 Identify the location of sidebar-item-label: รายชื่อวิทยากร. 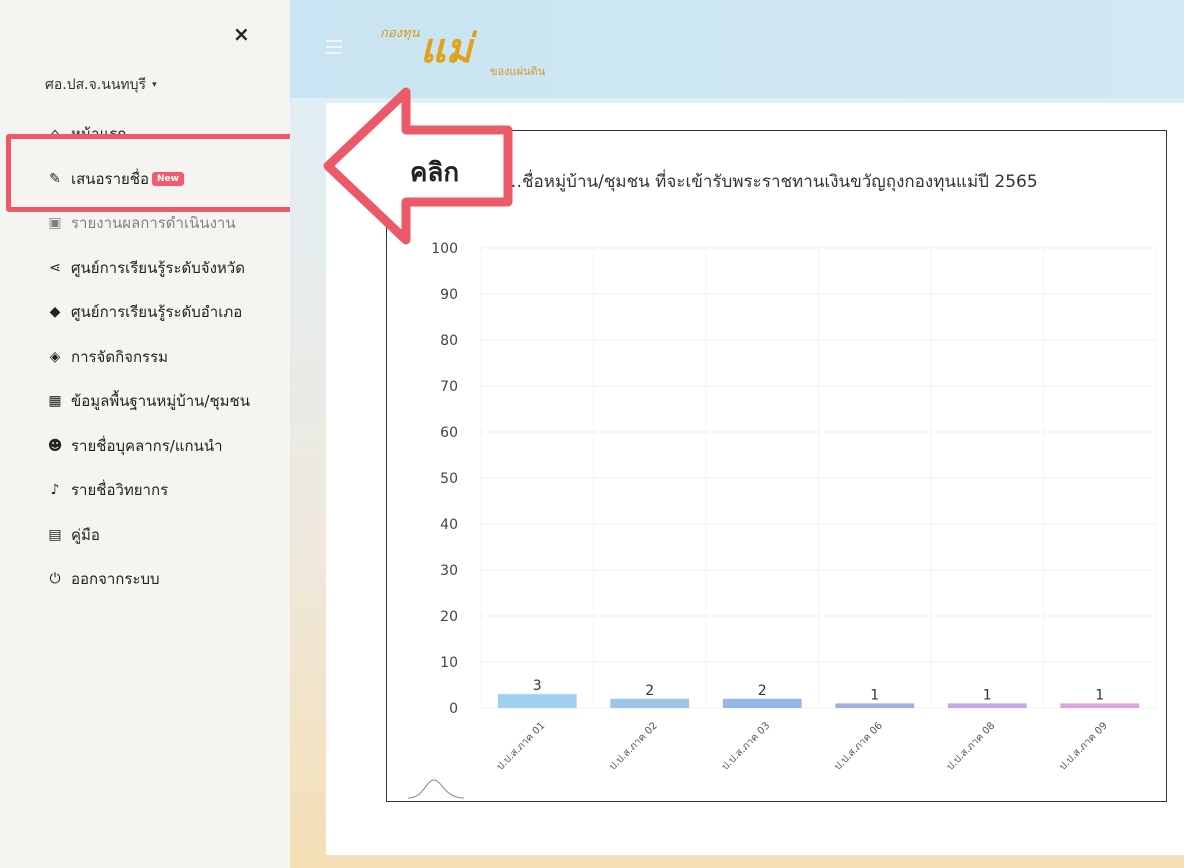
(120, 490).